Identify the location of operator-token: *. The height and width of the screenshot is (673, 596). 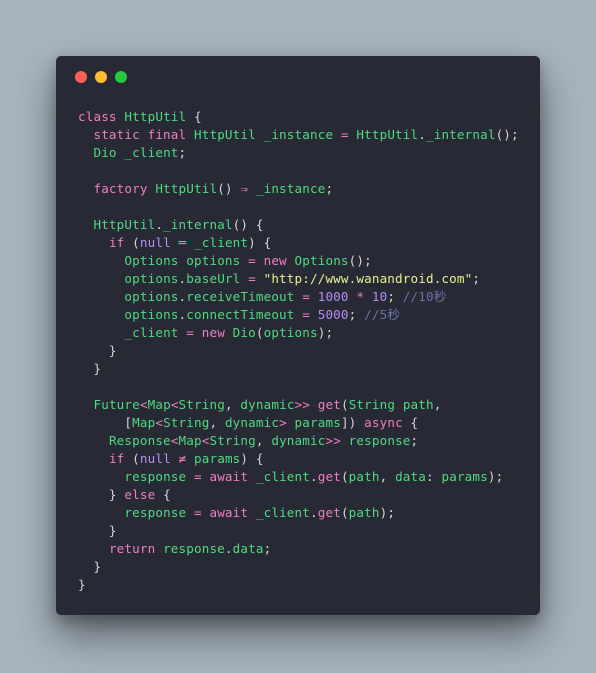
(364, 296).